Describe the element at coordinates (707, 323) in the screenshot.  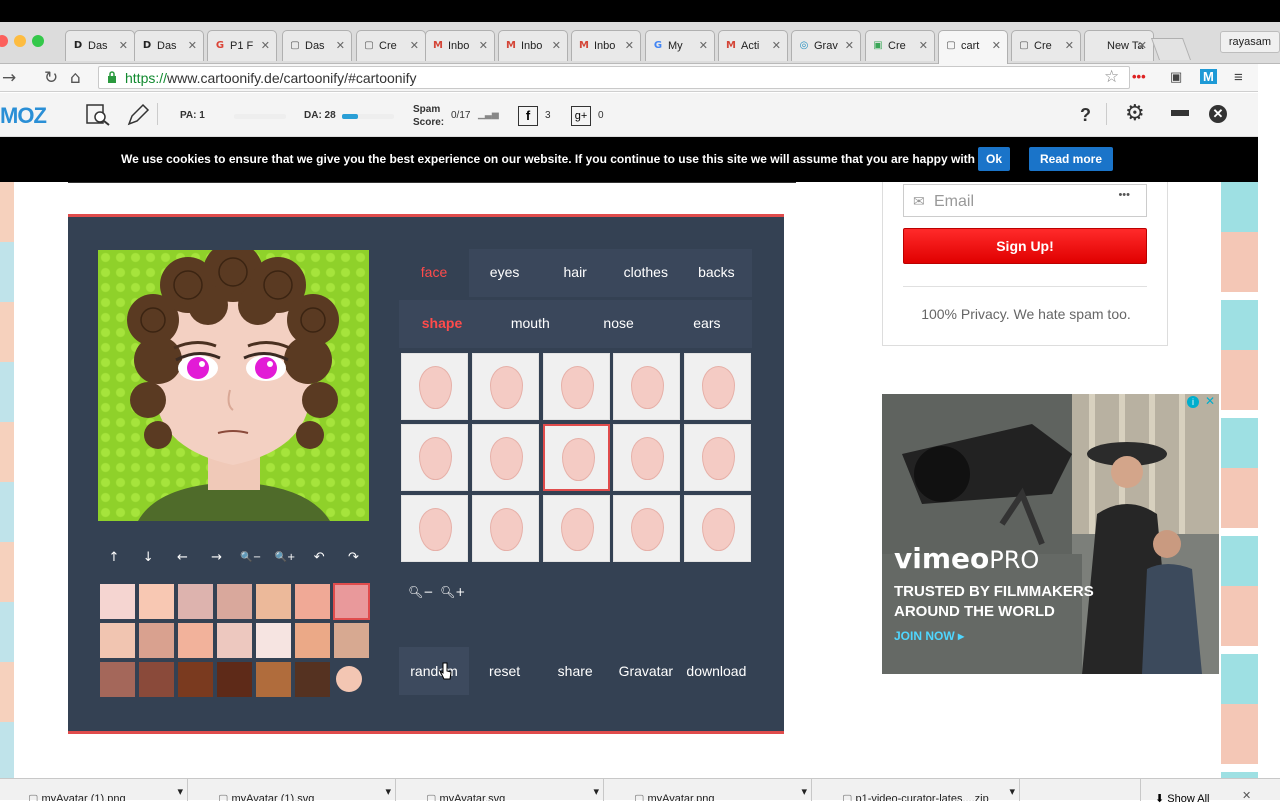
I see `subtab-ears: ears` at that location.